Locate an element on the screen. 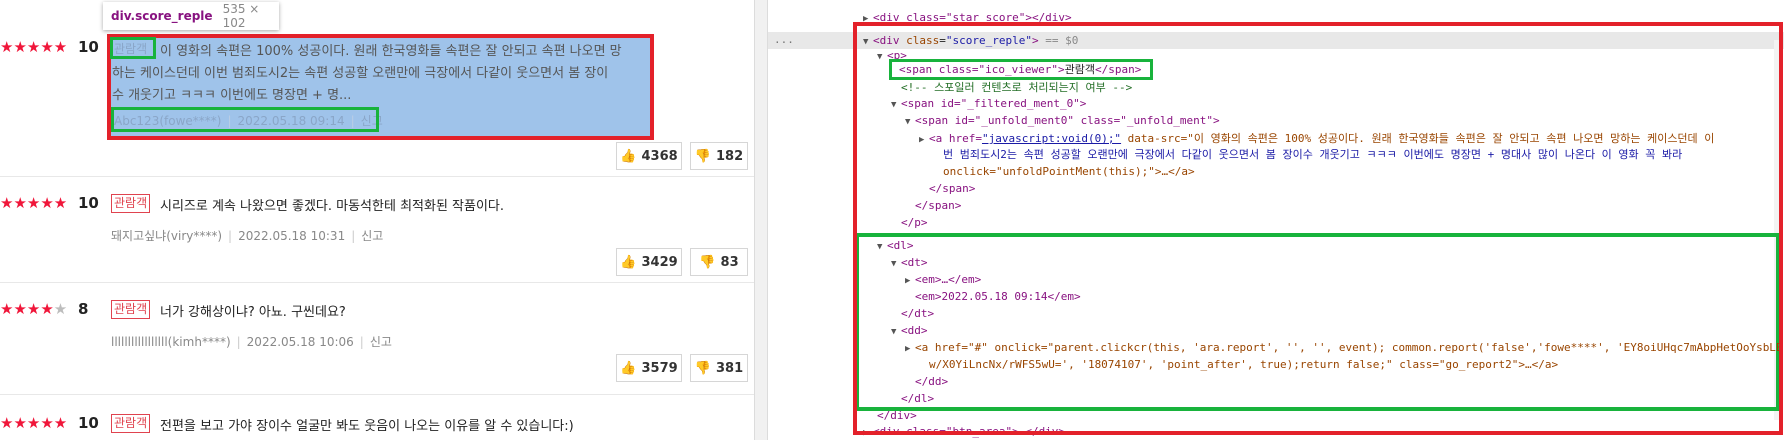 This screenshot has width=1784, height=440. tooltip-tag: div.score_reple is located at coordinates (162, 16).